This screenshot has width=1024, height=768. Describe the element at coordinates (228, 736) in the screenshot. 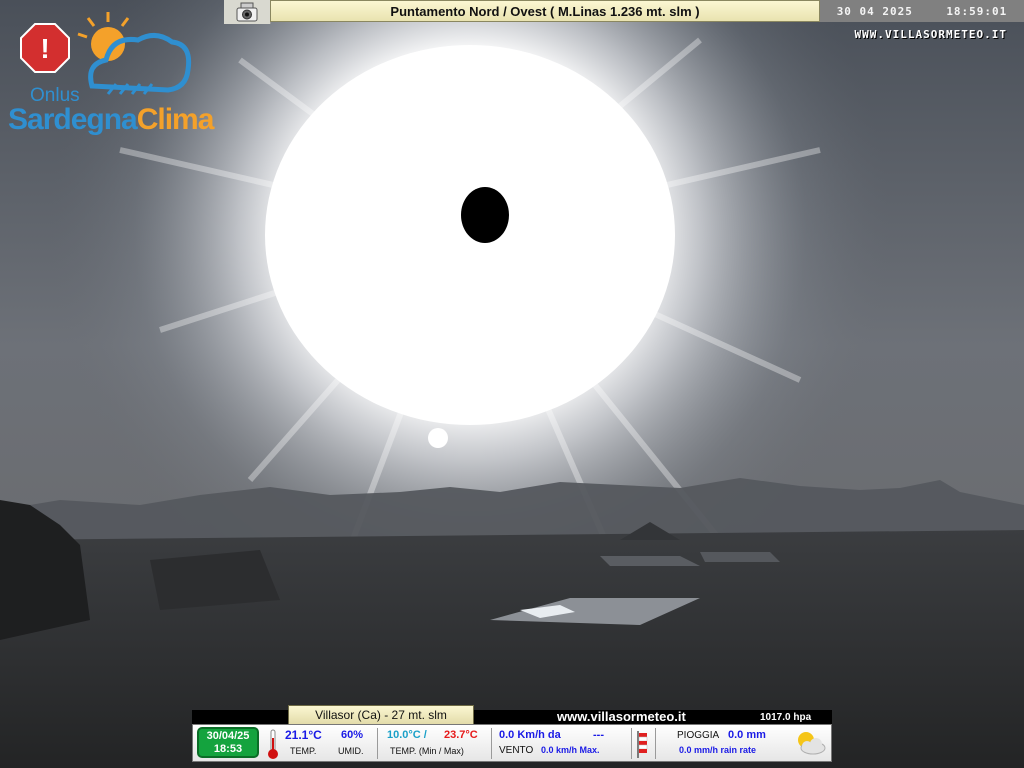

I see `reading-date: 30/04/25` at that location.